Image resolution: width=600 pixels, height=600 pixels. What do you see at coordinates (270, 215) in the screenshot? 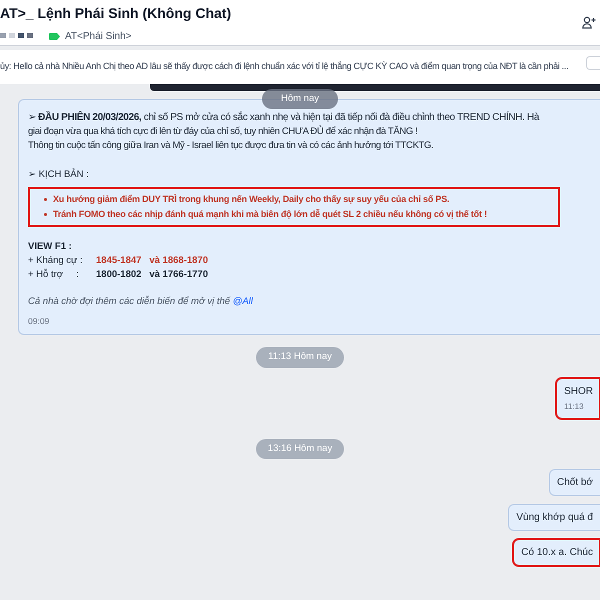
I see `scenario-item: Tránh FOMO theo các nhịp đánh quá mạnh khi mà biên độ lớn dễ quét SL 2 chiều nếu không có vị thế tốt !` at bounding box center [270, 215].